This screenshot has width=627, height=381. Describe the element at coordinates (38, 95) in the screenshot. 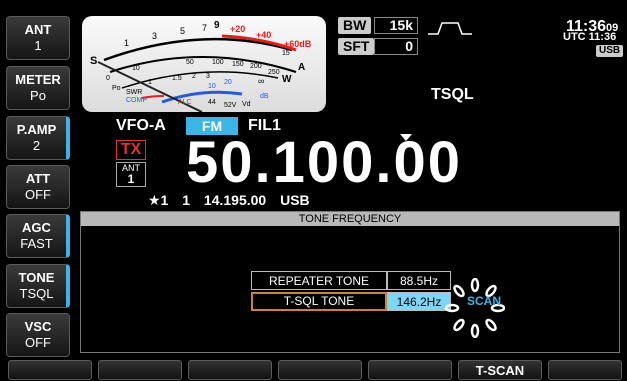

I see `meter-button-value: Po` at that location.